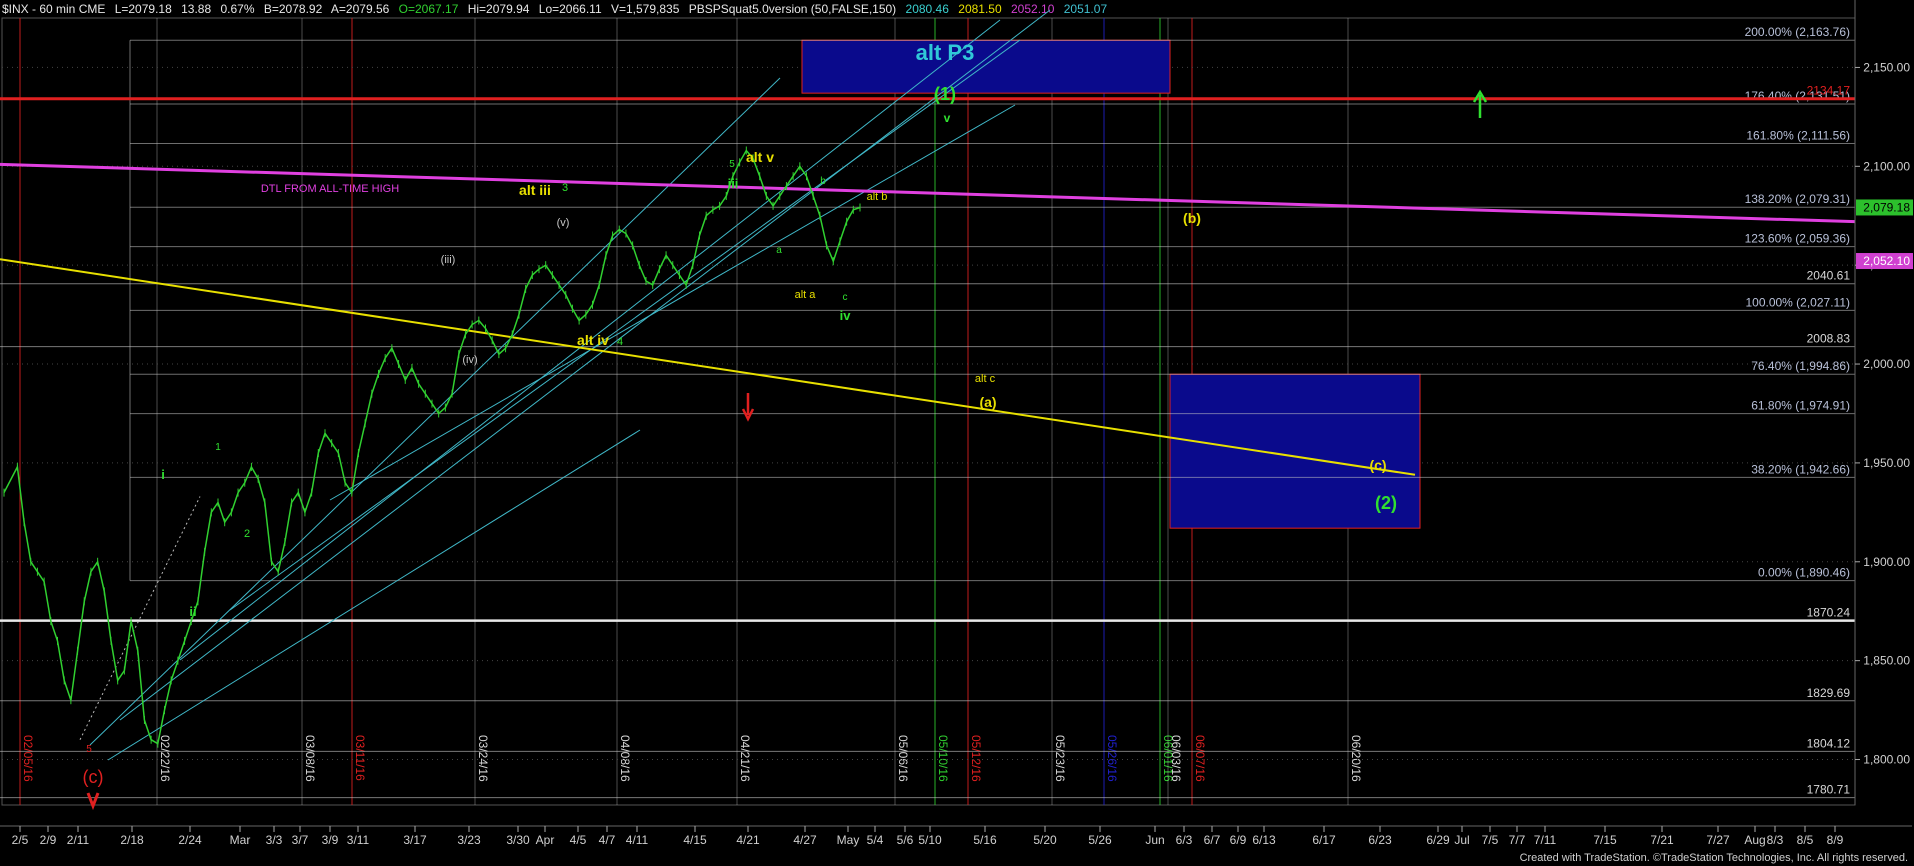  I want to click on wave-label: alt P3, so click(945, 52).